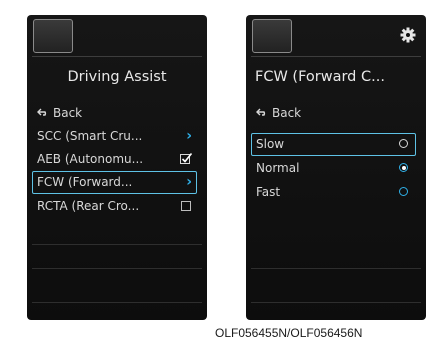  I want to click on menu-item-scc: SCC (Smart Cru... ›, so click(114, 136).